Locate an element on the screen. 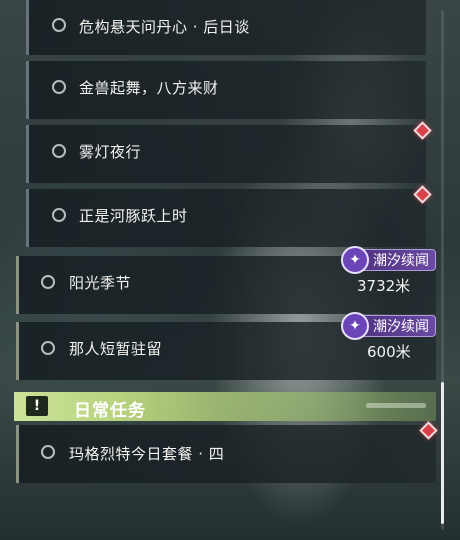 Image resolution: width=460 pixels, height=540 pixels. quest-item: 危构悬天问丹心 · 后日谈 is located at coordinates (226, 27).